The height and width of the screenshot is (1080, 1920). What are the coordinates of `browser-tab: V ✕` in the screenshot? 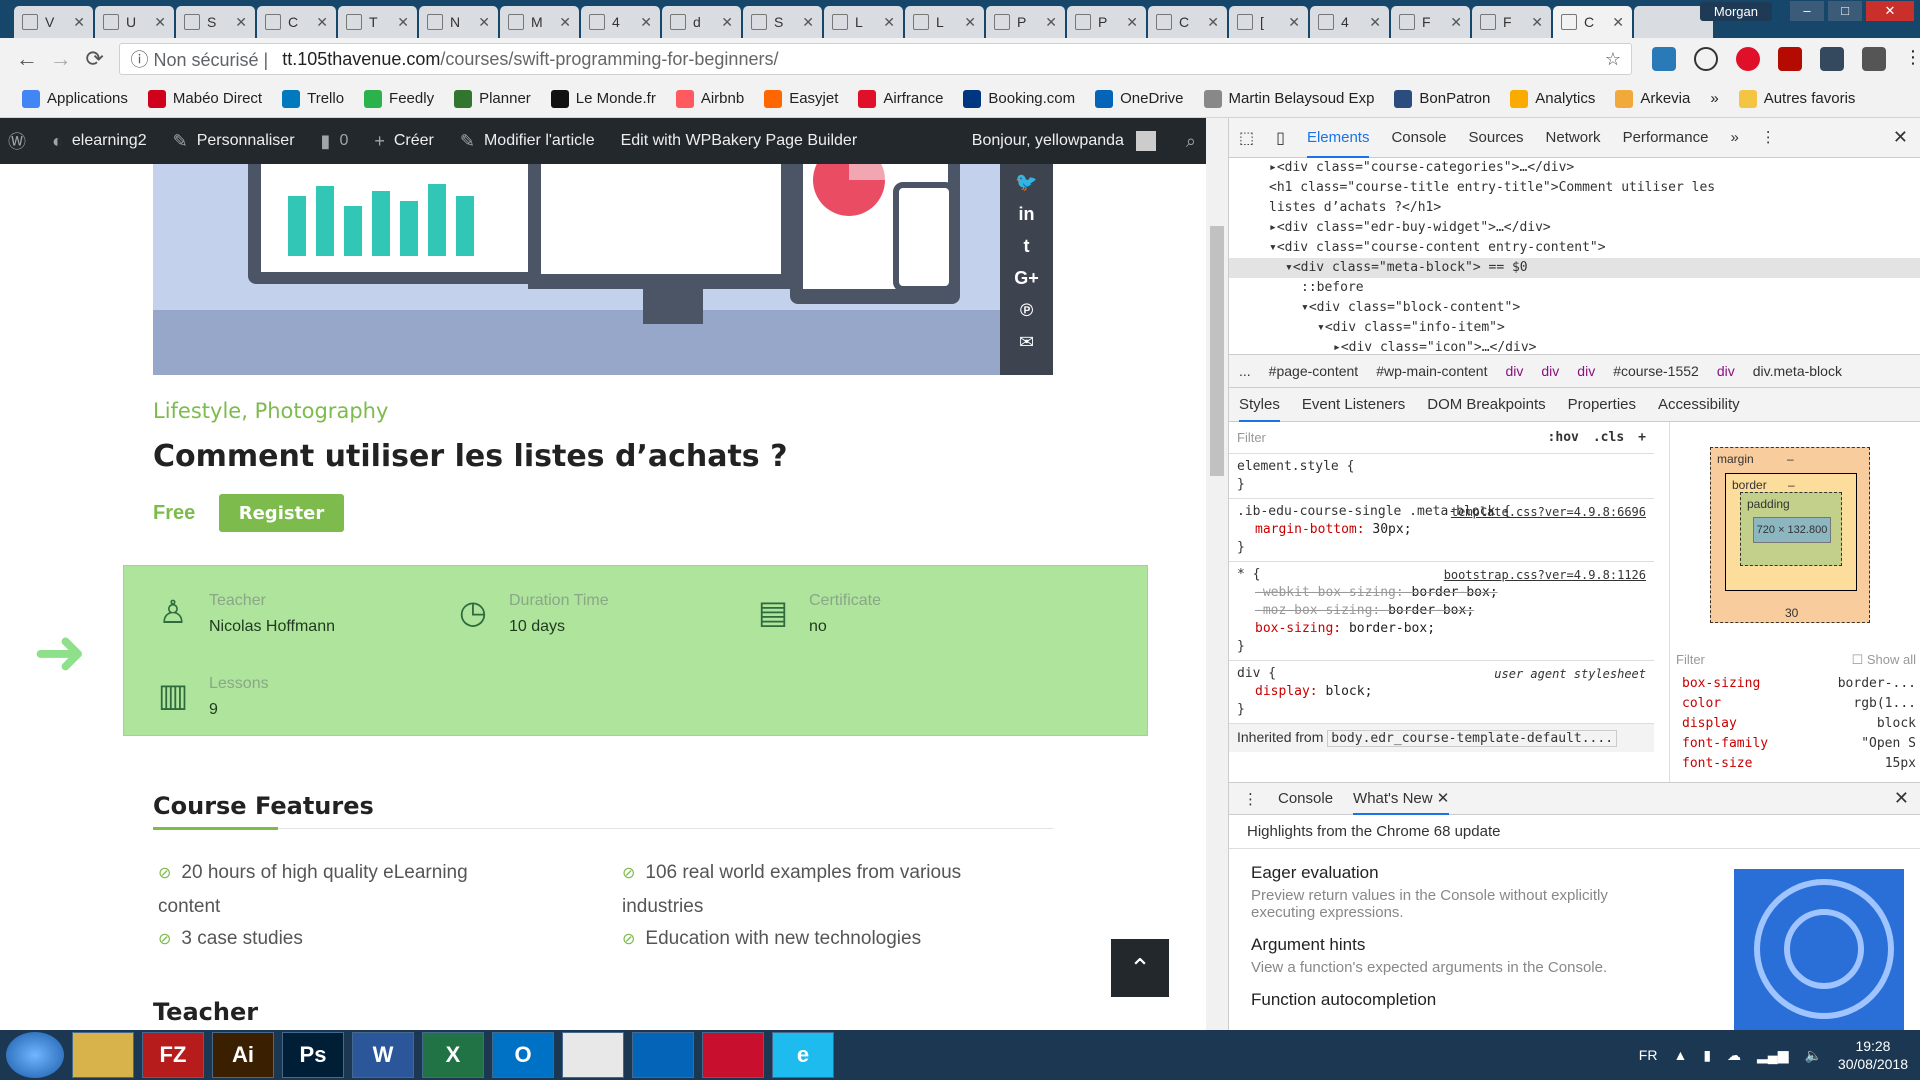 It's located at (53, 22).